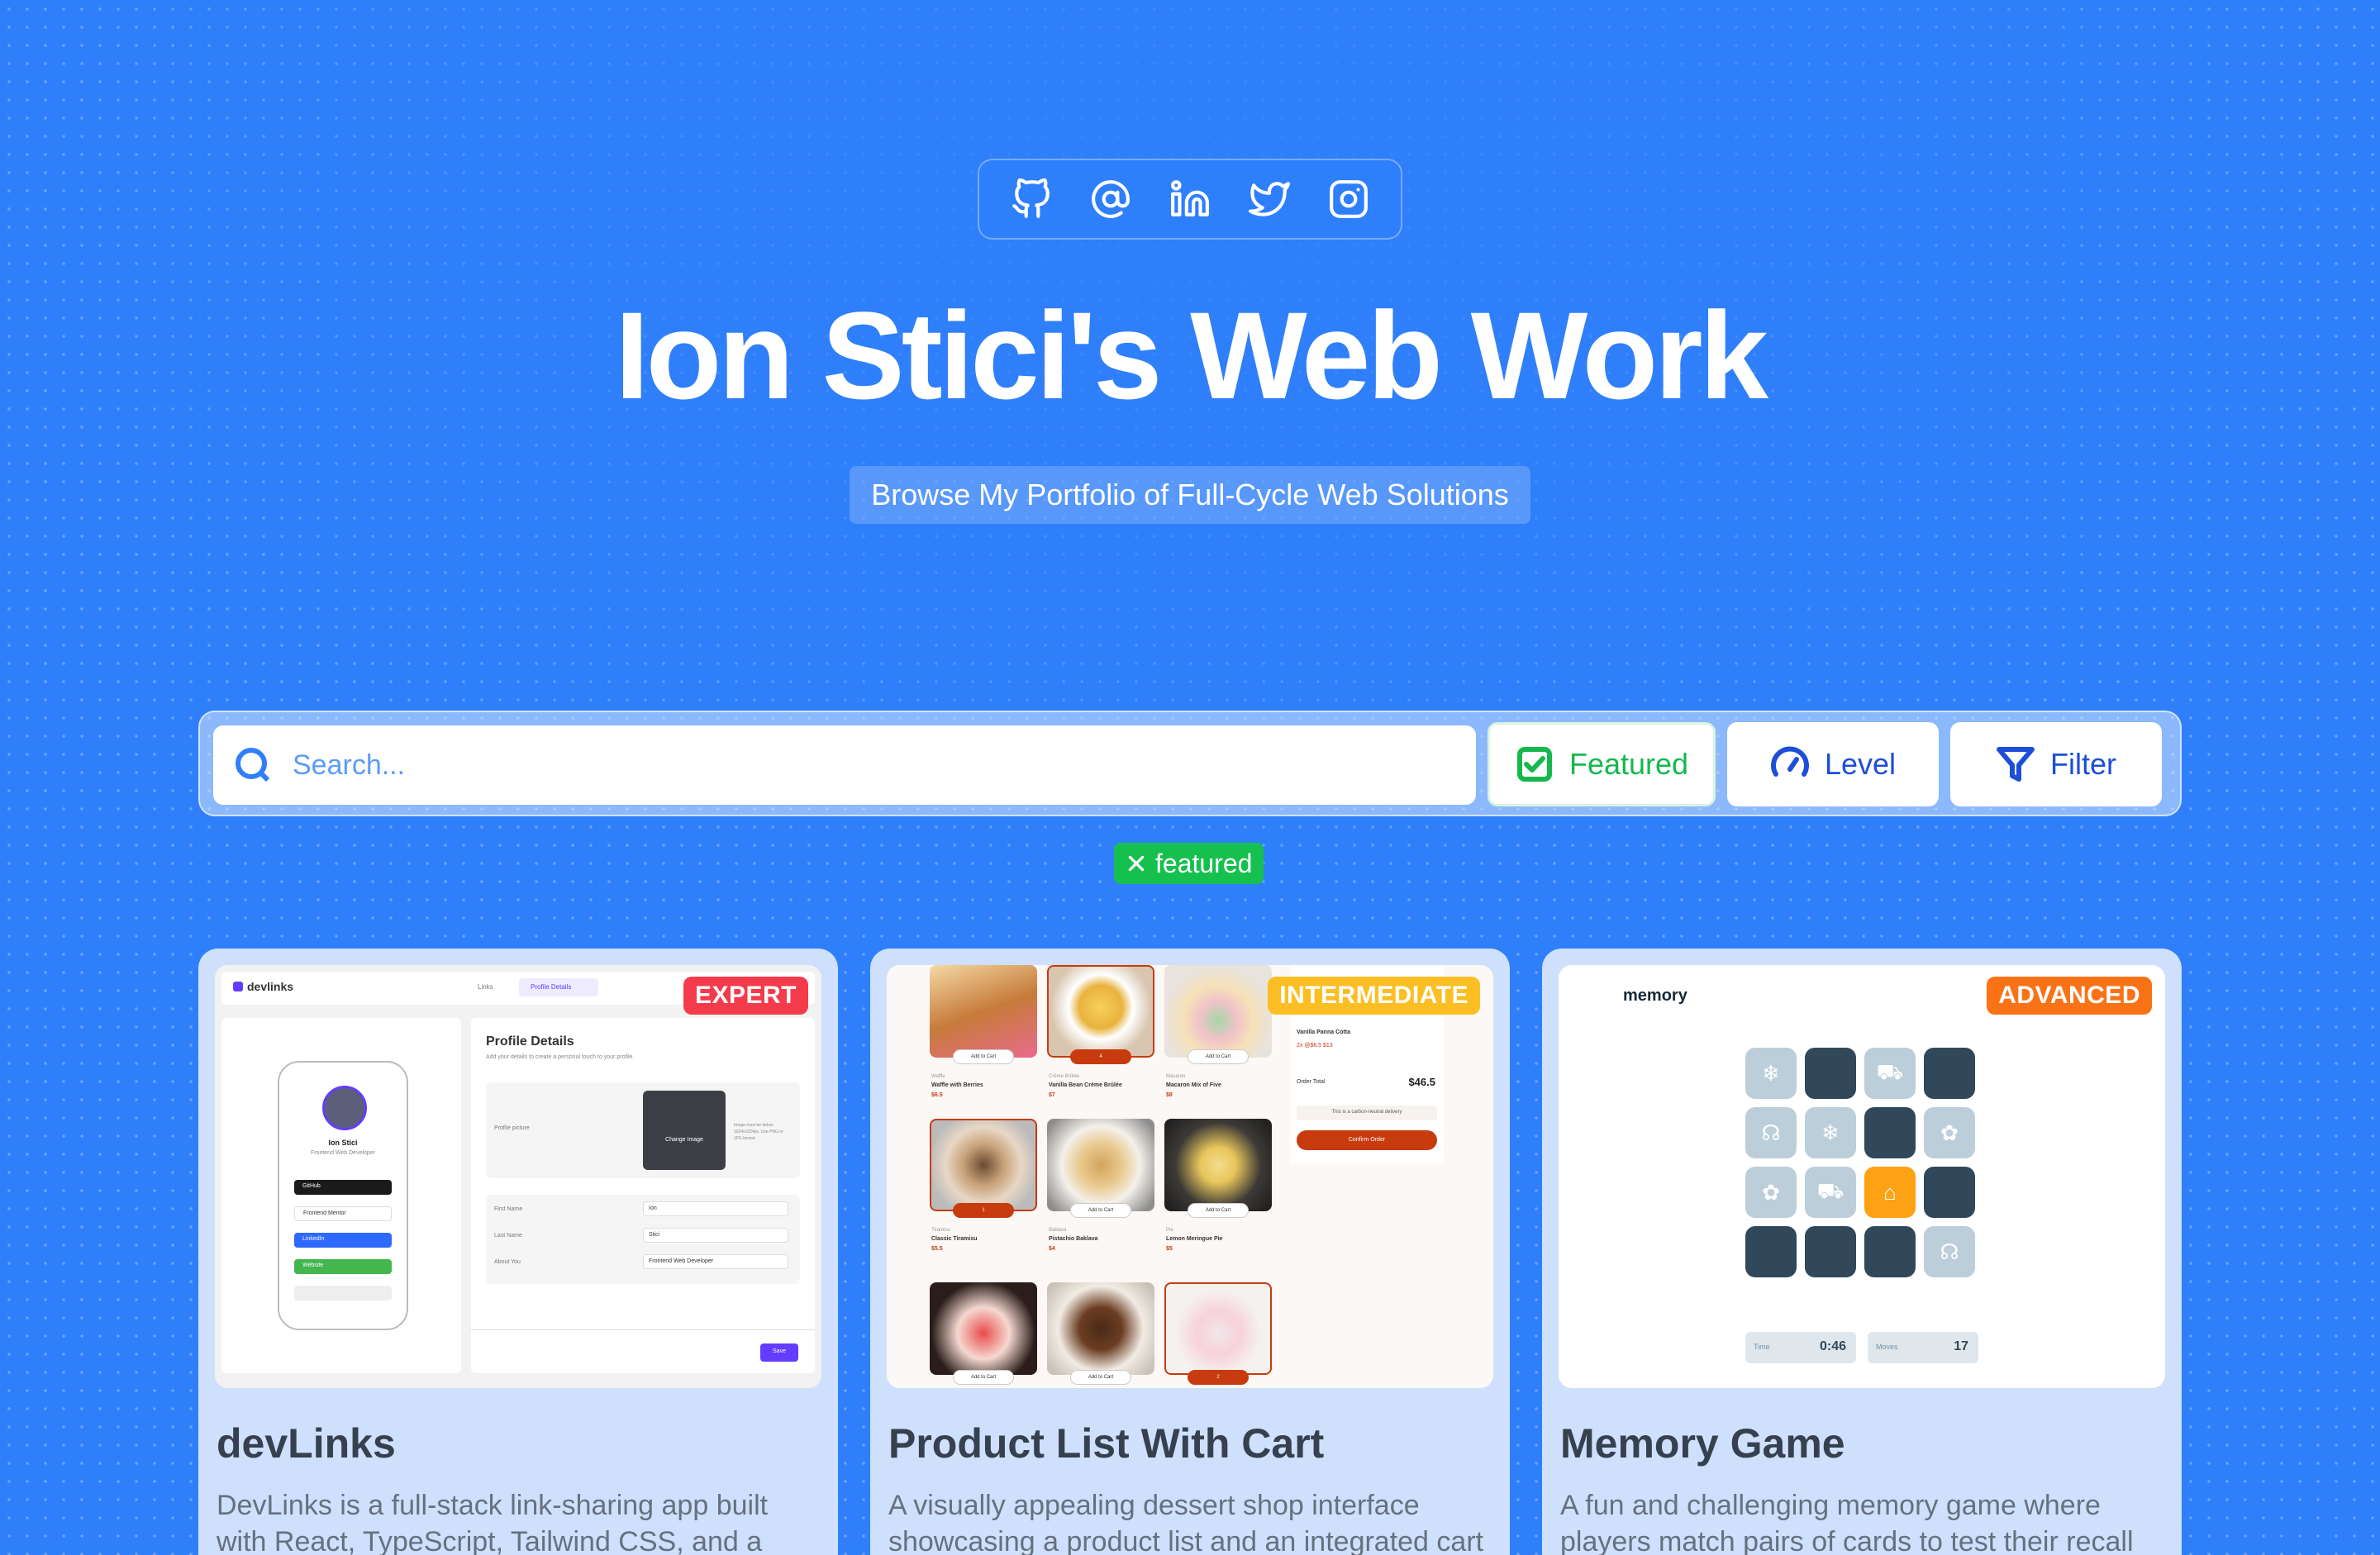 The image size is (2380, 1555). Describe the element at coordinates (715, 1261) in the screenshot. I see `preview-field-value: Frontend Web Developer` at that location.